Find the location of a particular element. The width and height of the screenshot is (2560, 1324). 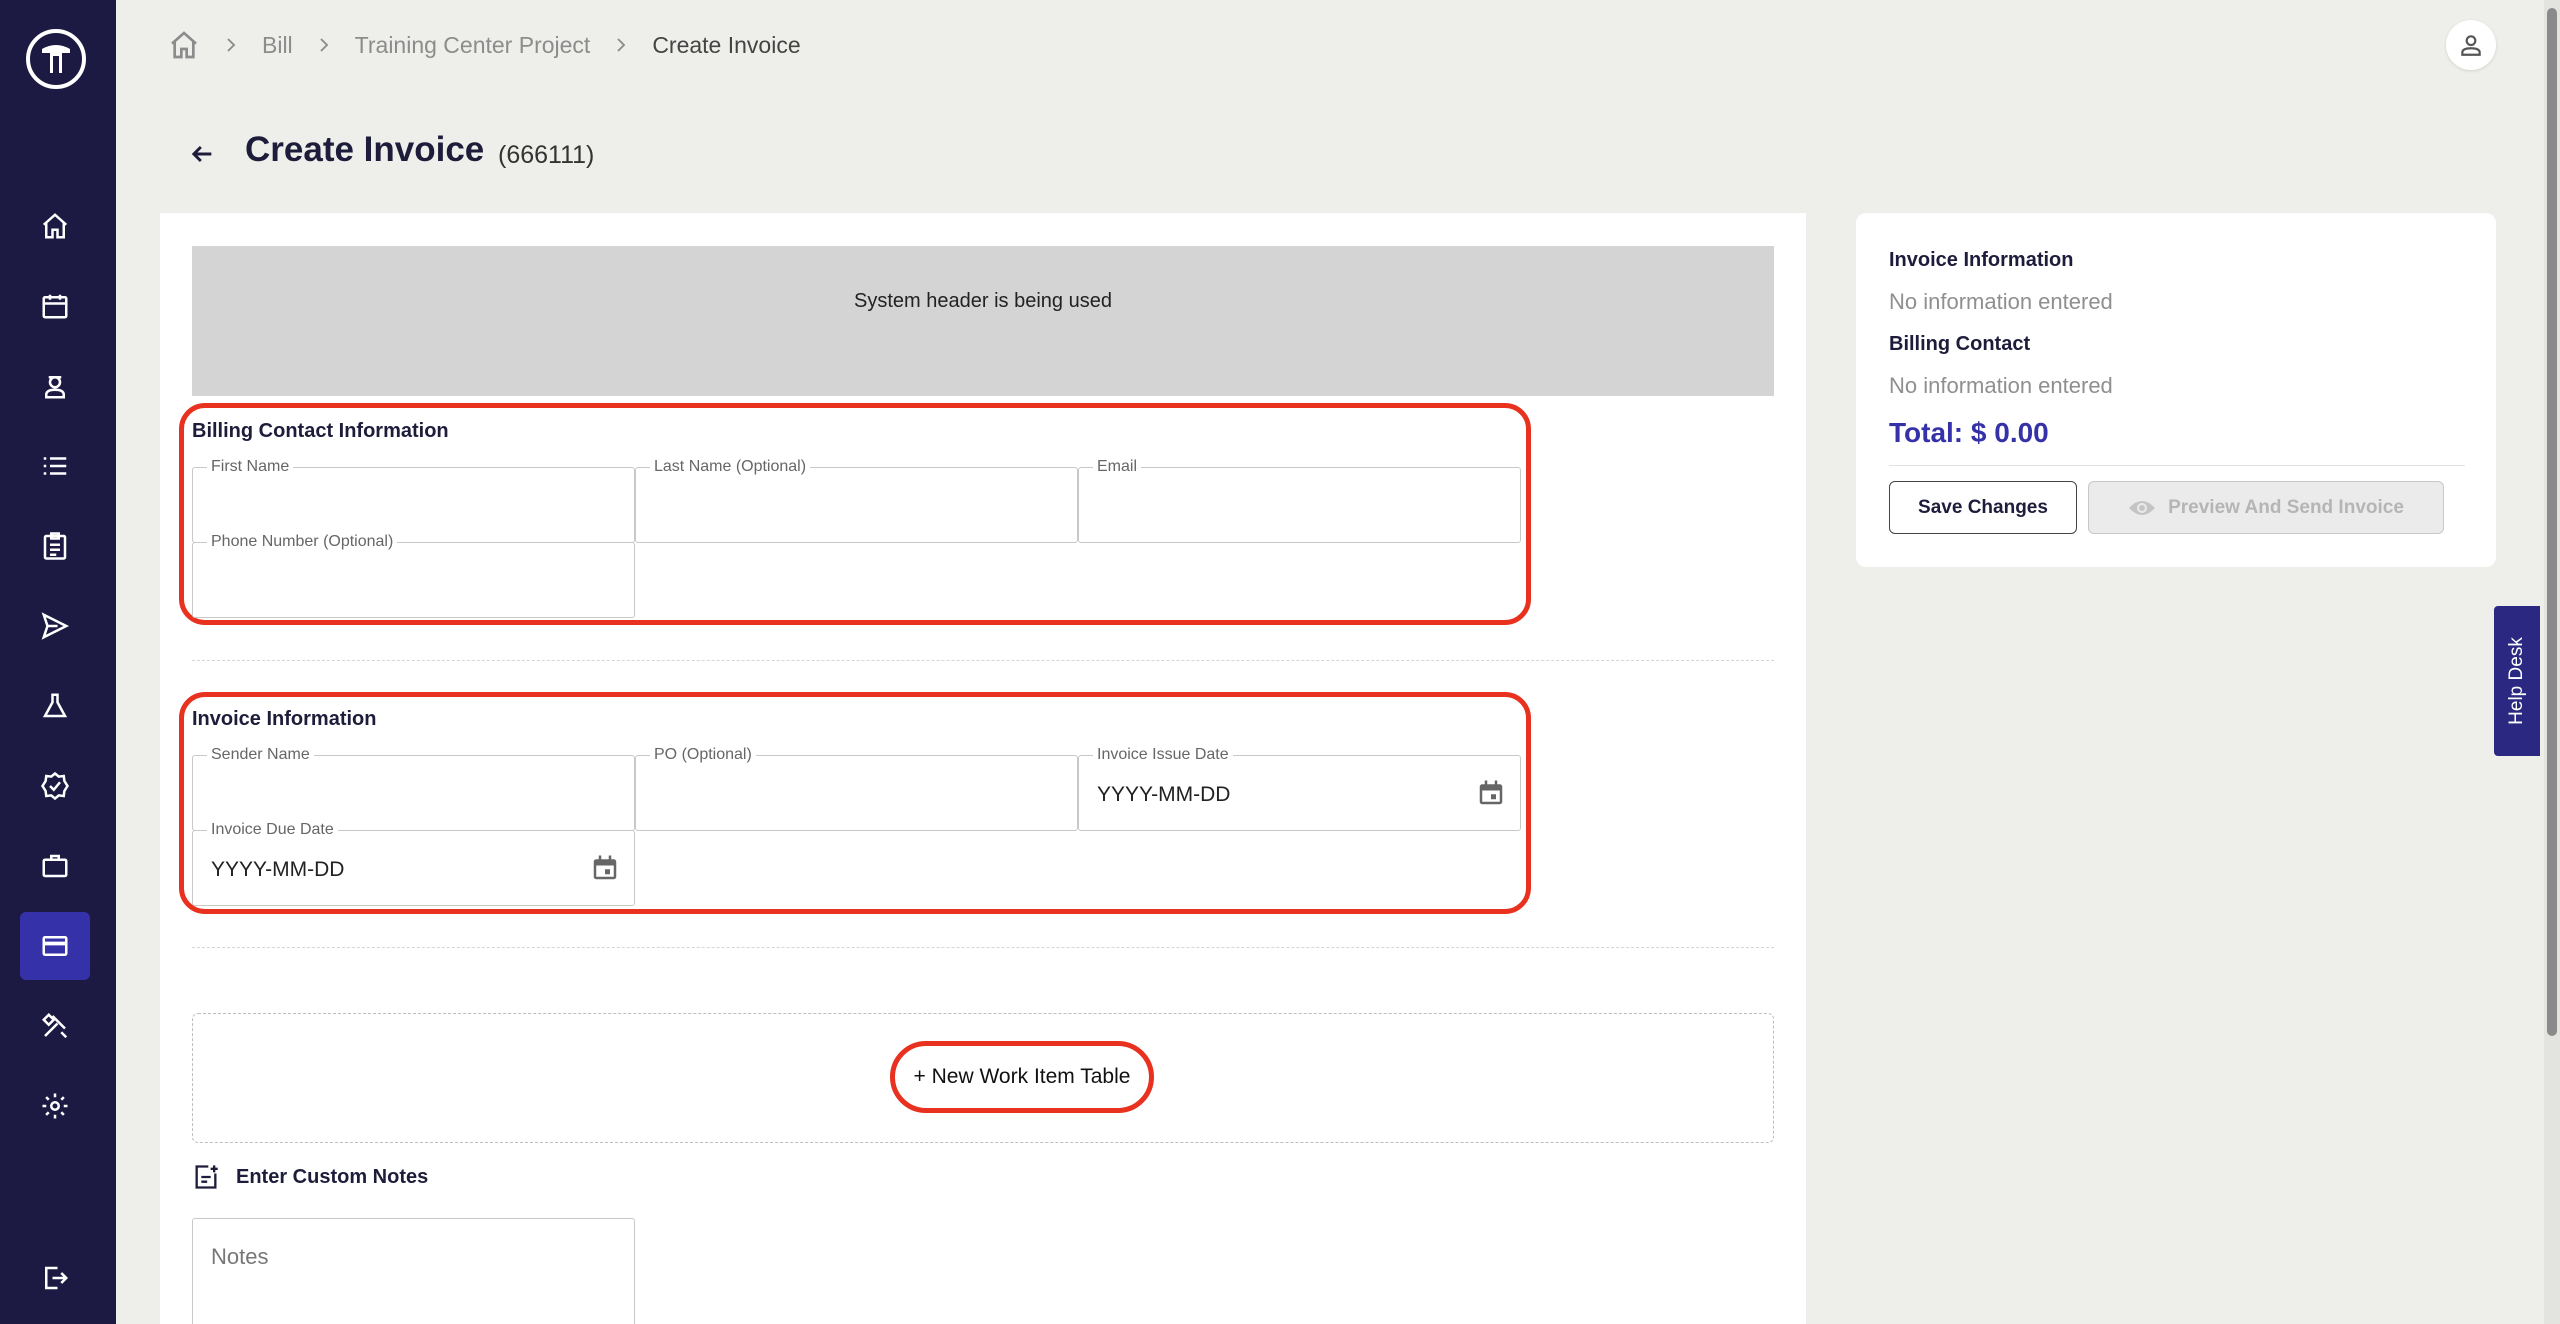

phone-field: Phone Number (Optional) is located at coordinates (413, 575).